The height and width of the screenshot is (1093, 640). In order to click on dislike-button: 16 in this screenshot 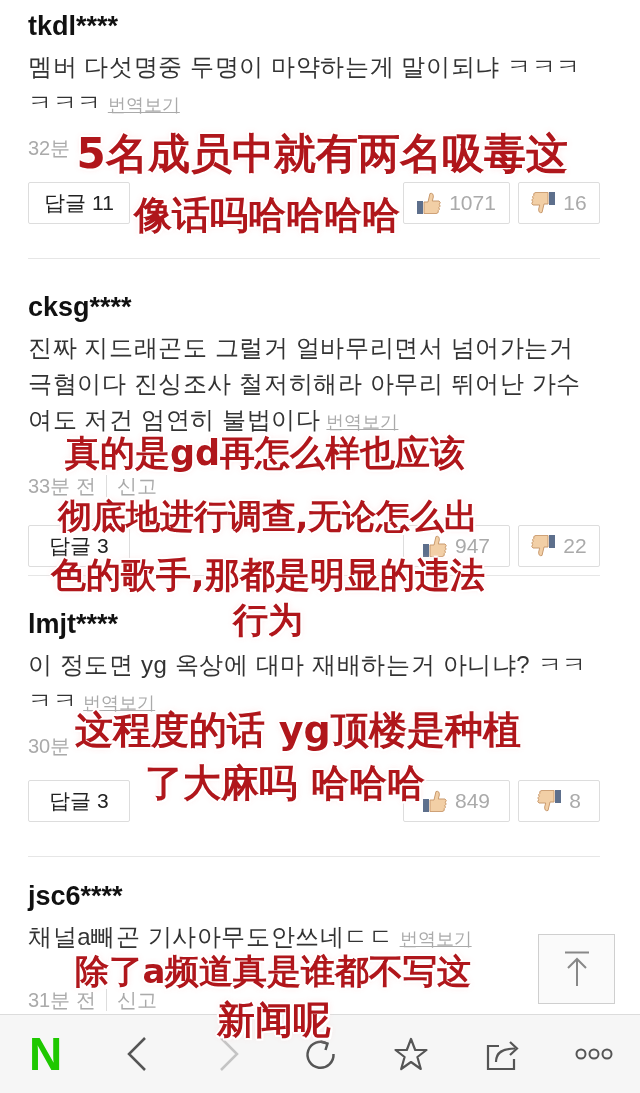, I will do `click(559, 203)`.